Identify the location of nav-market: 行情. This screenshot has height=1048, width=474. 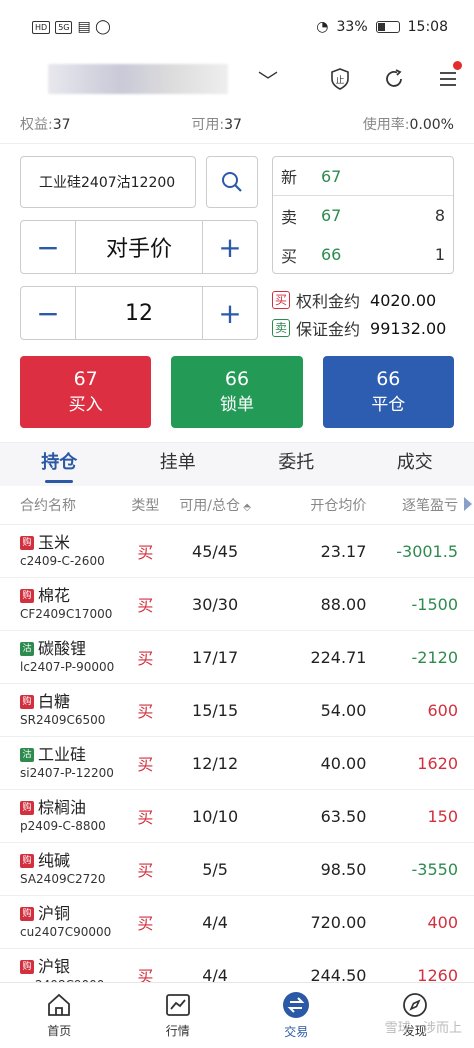
(178, 1015).